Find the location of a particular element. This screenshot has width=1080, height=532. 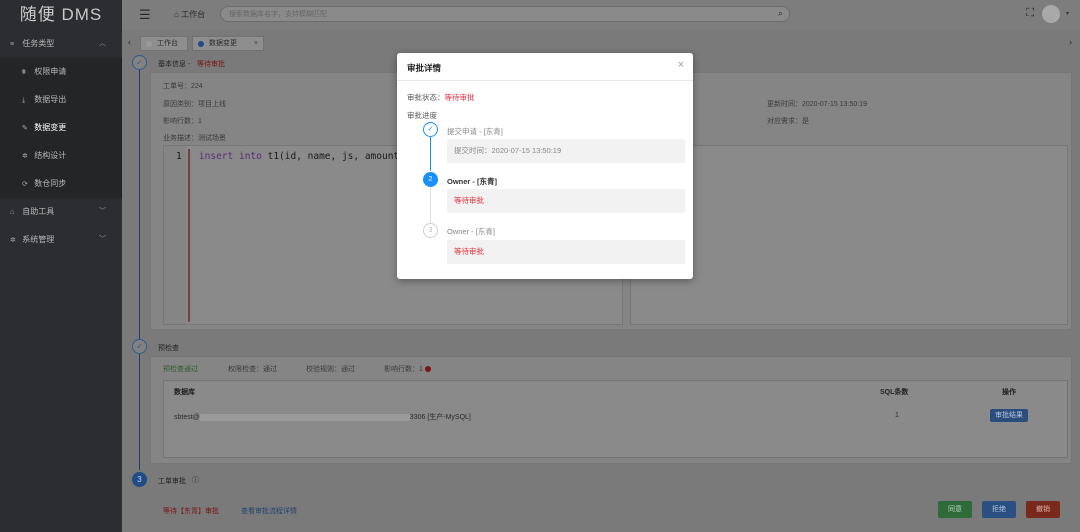

sql-line-1: 1 insert into t1(id, name, js, amount) v is located at coordinates (296, 156).